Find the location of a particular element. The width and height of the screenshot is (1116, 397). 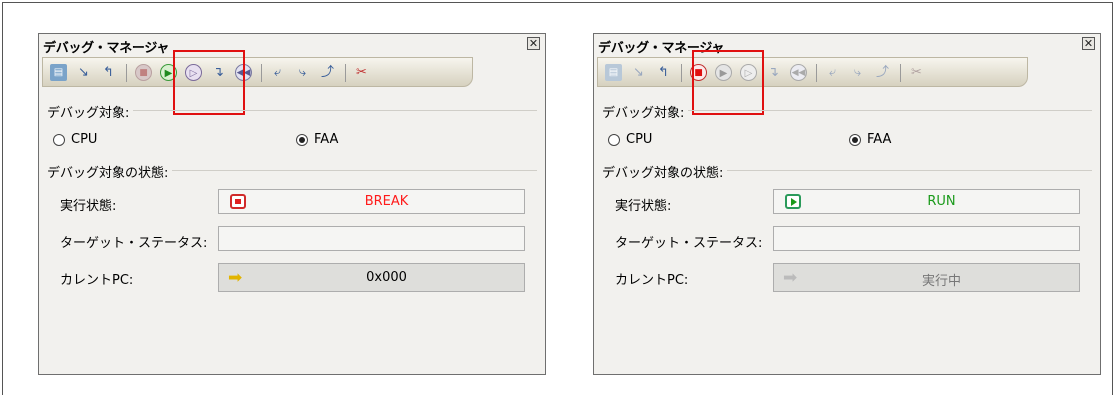

step-return-icon: ↴ is located at coordinates (773, 72).